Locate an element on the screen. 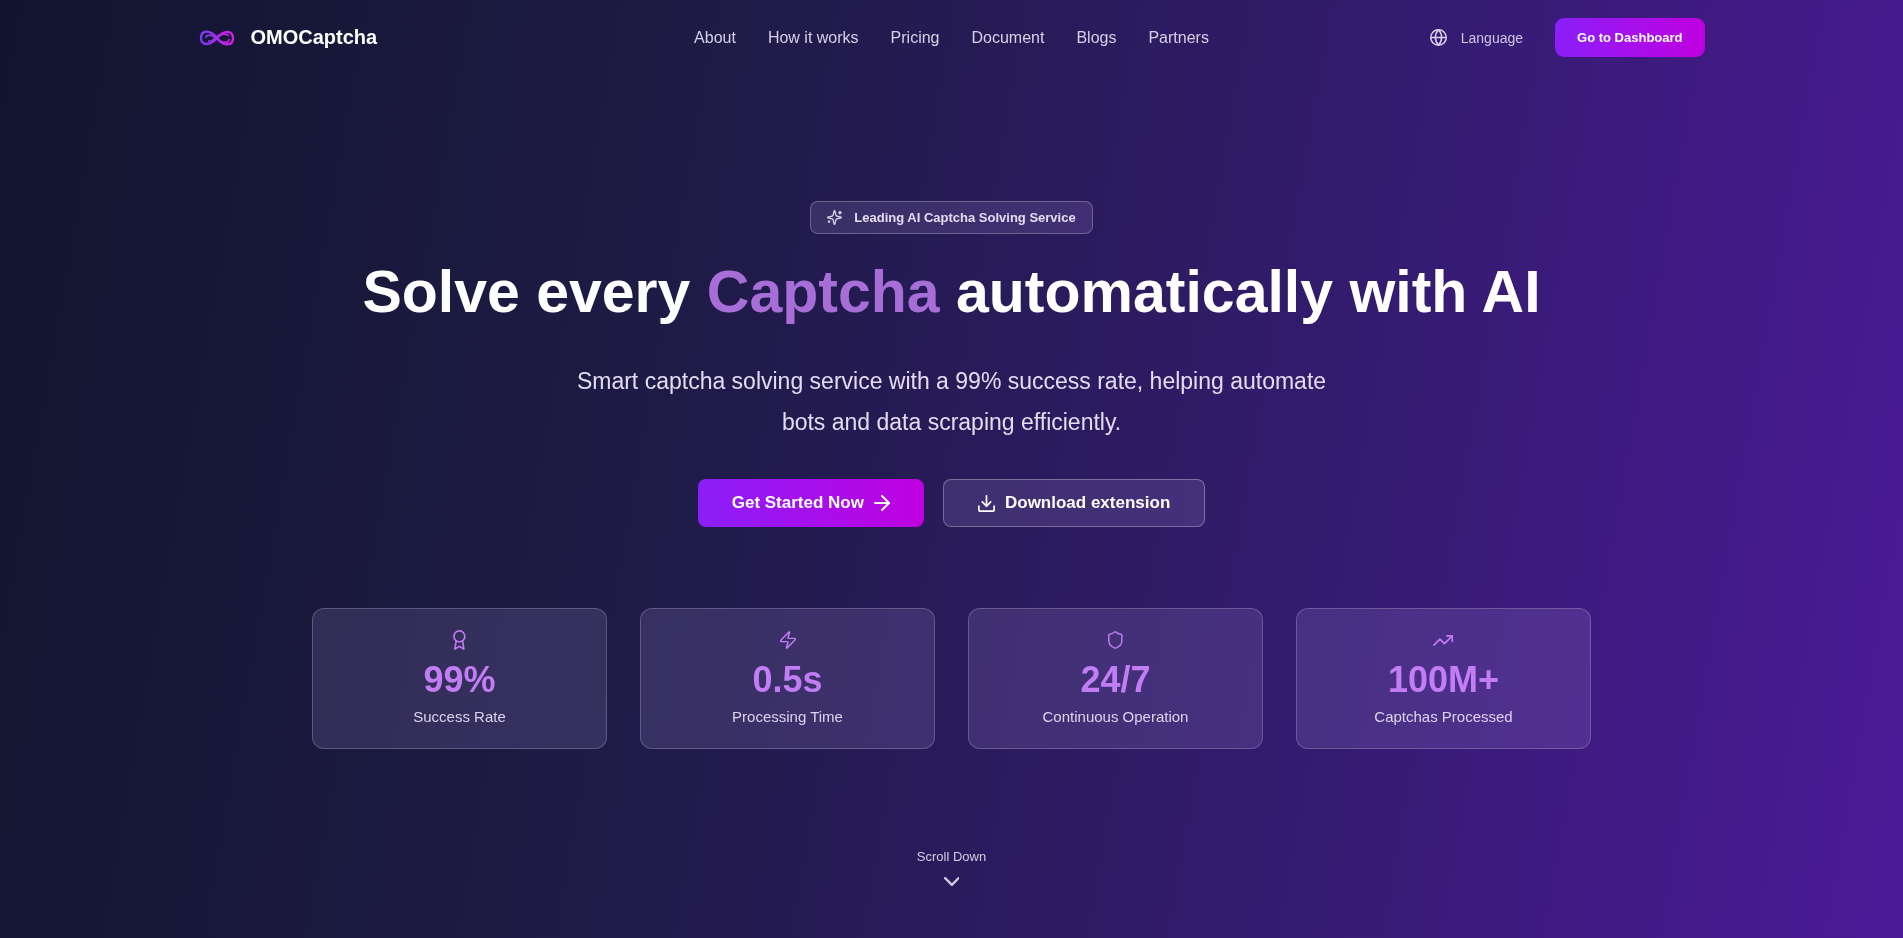 Image resolution: width=1903 pixels, height=938 pixels. nav-link: About is located at coordinates (715, 37).